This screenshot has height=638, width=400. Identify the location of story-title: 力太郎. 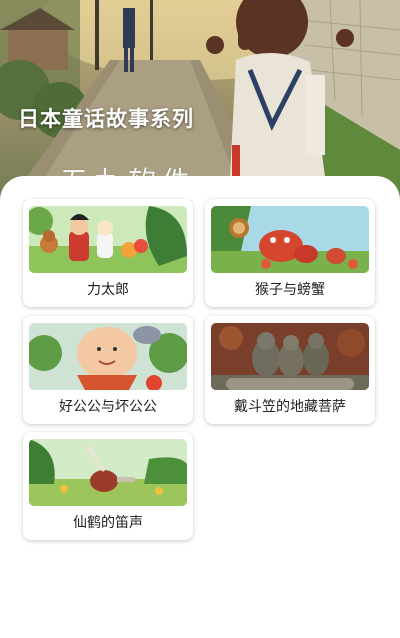
(108, 290).